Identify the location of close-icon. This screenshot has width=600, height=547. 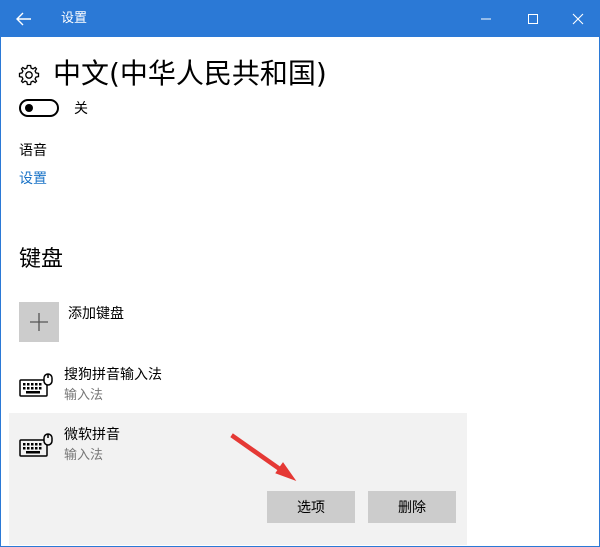
(578, 19).